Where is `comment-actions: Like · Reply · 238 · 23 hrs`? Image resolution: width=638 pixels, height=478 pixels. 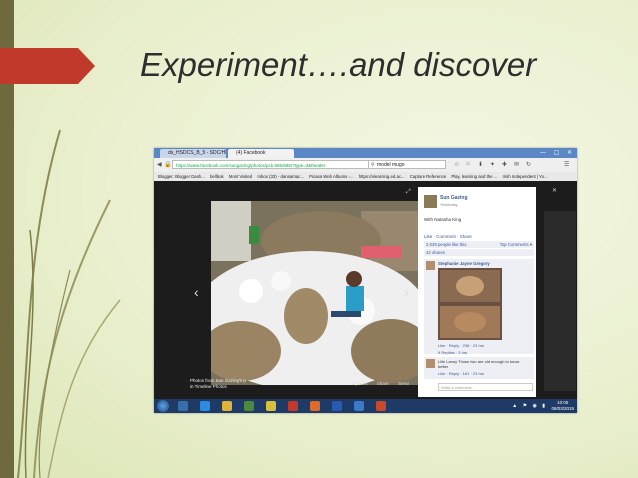
comment-actions: Like · Reply · 238 · 23 hrs is located at coordinates (461, 345).